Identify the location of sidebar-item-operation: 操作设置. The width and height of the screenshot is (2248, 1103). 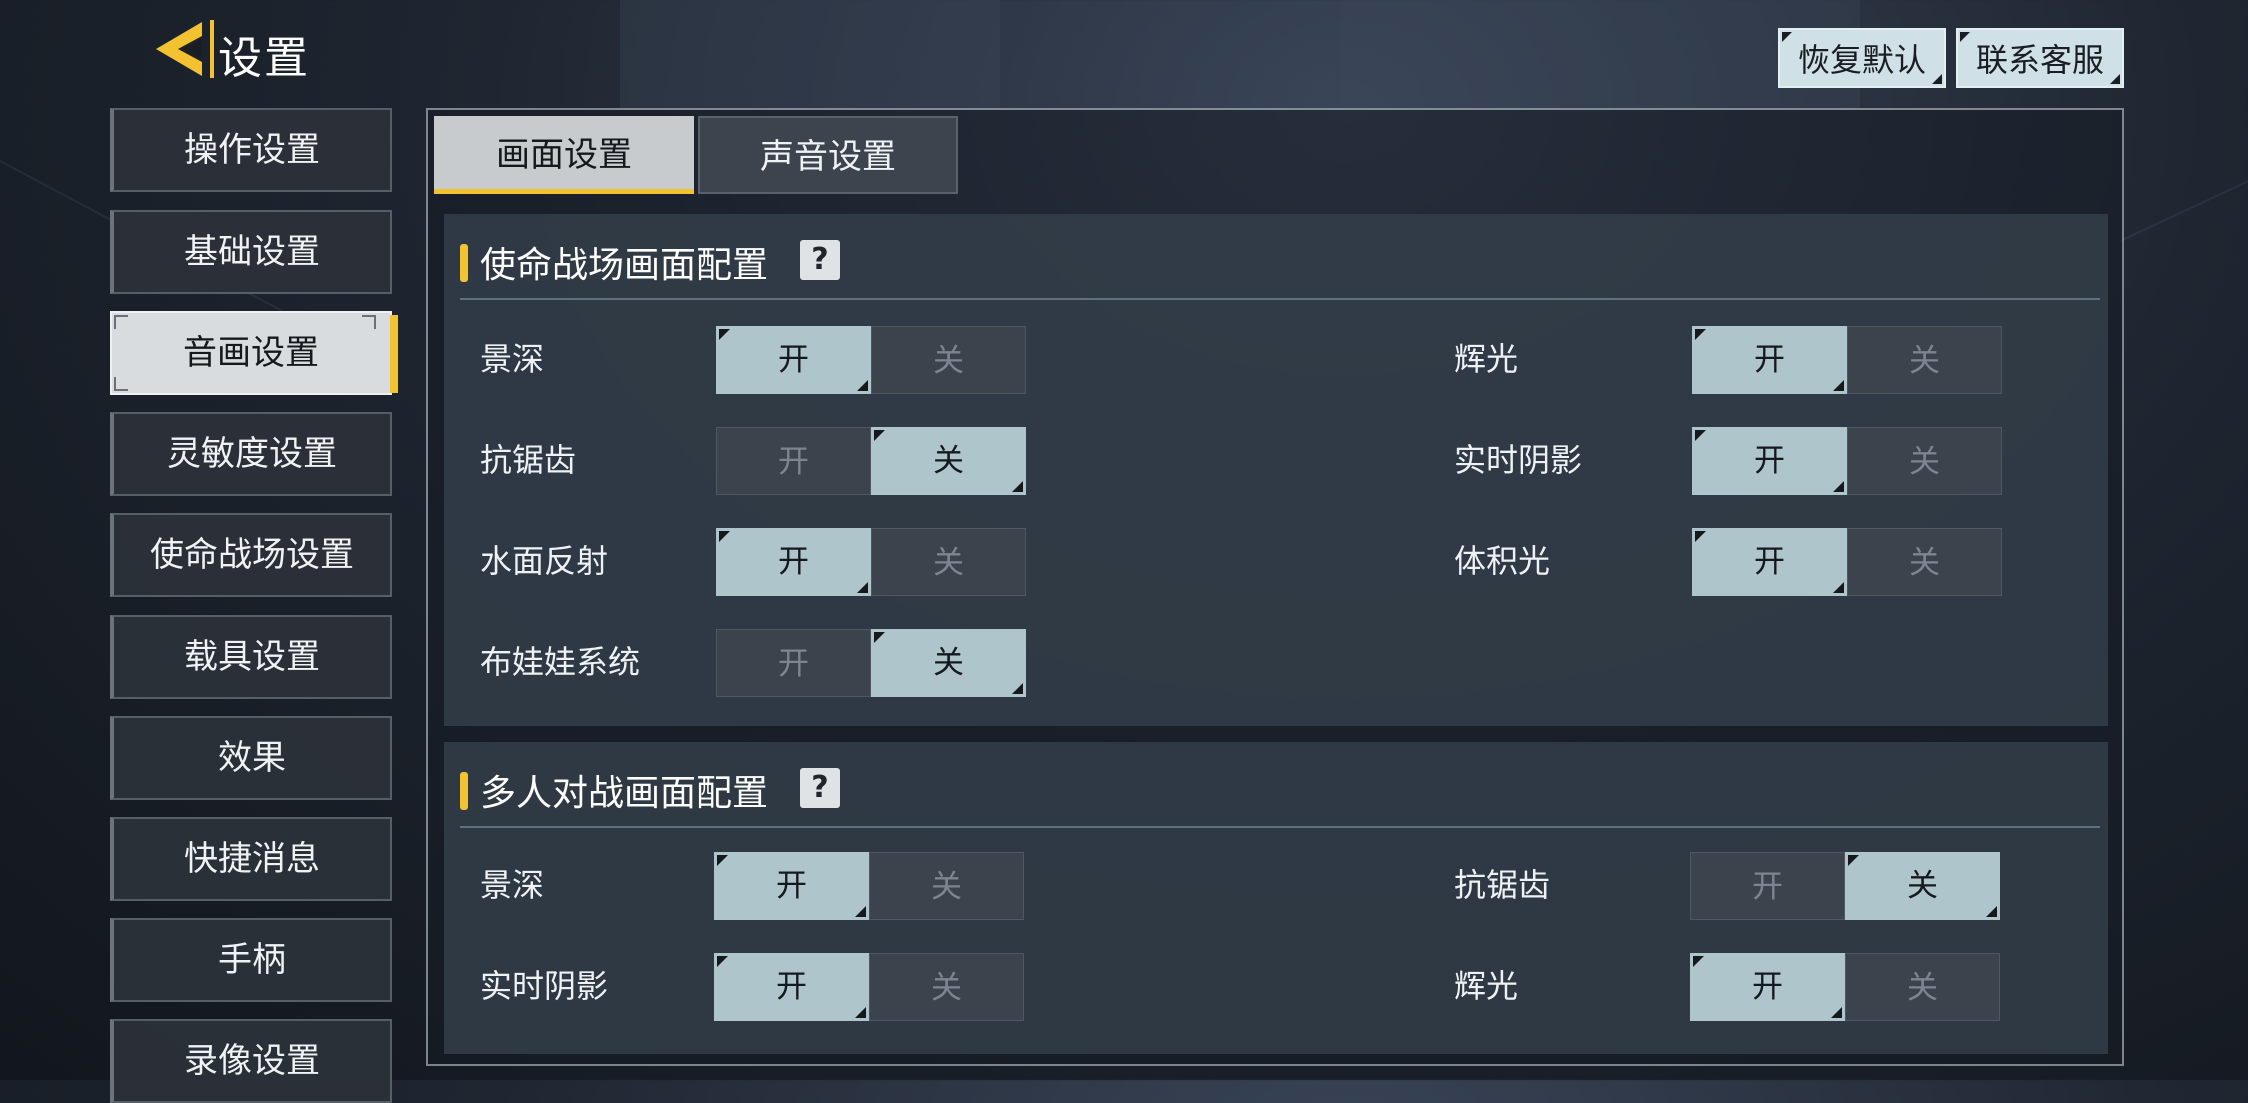
(251, 150).